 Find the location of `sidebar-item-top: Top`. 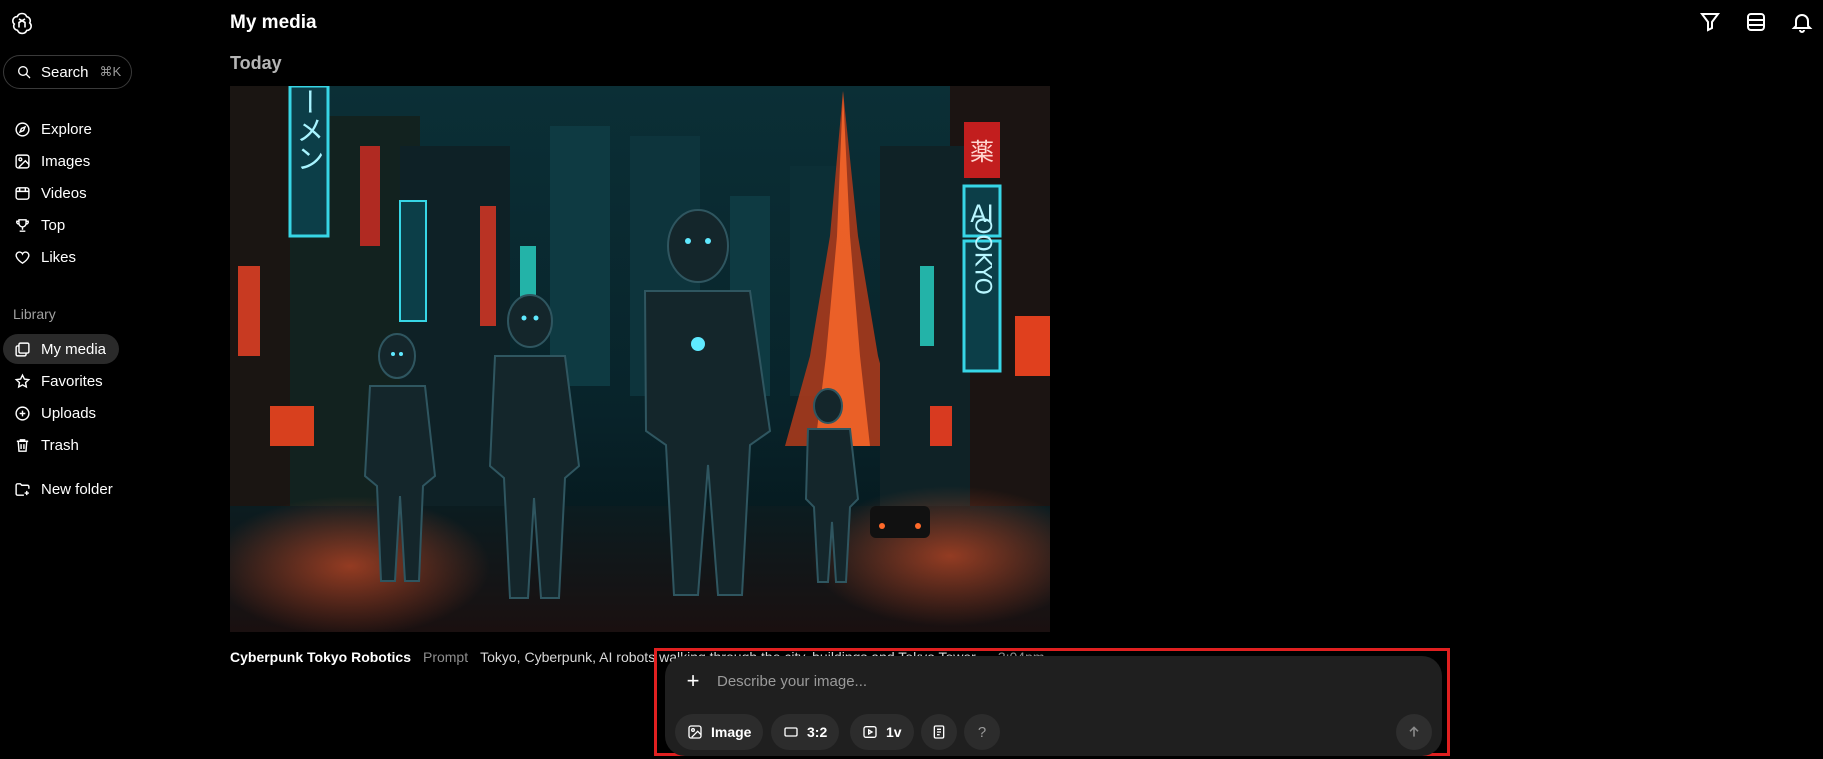

sidebar-item-top: Top is located at coordinates (61, 225).